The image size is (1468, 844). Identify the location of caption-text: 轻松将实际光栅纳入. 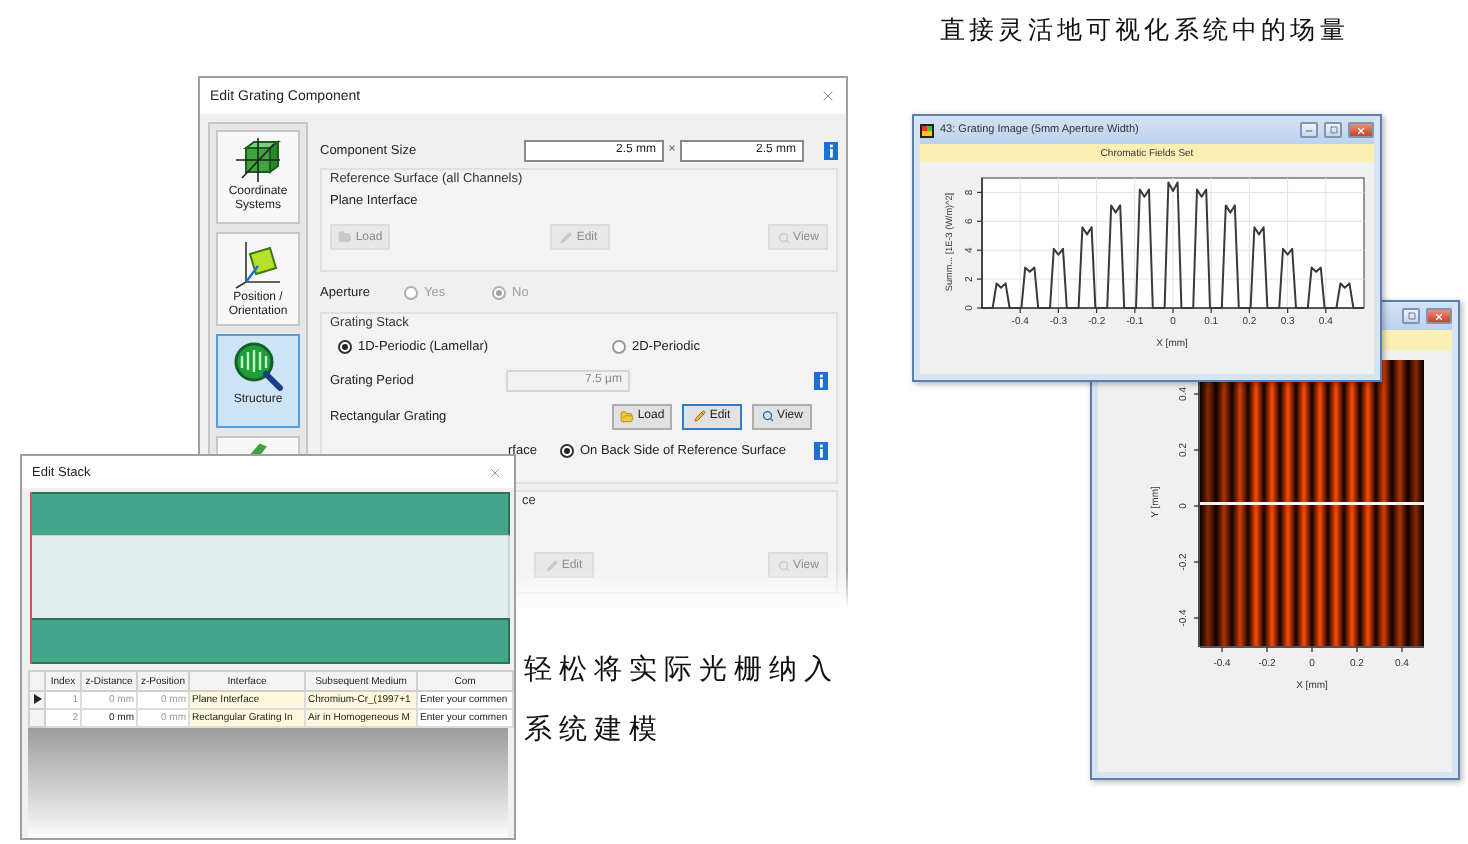
(681, 671).